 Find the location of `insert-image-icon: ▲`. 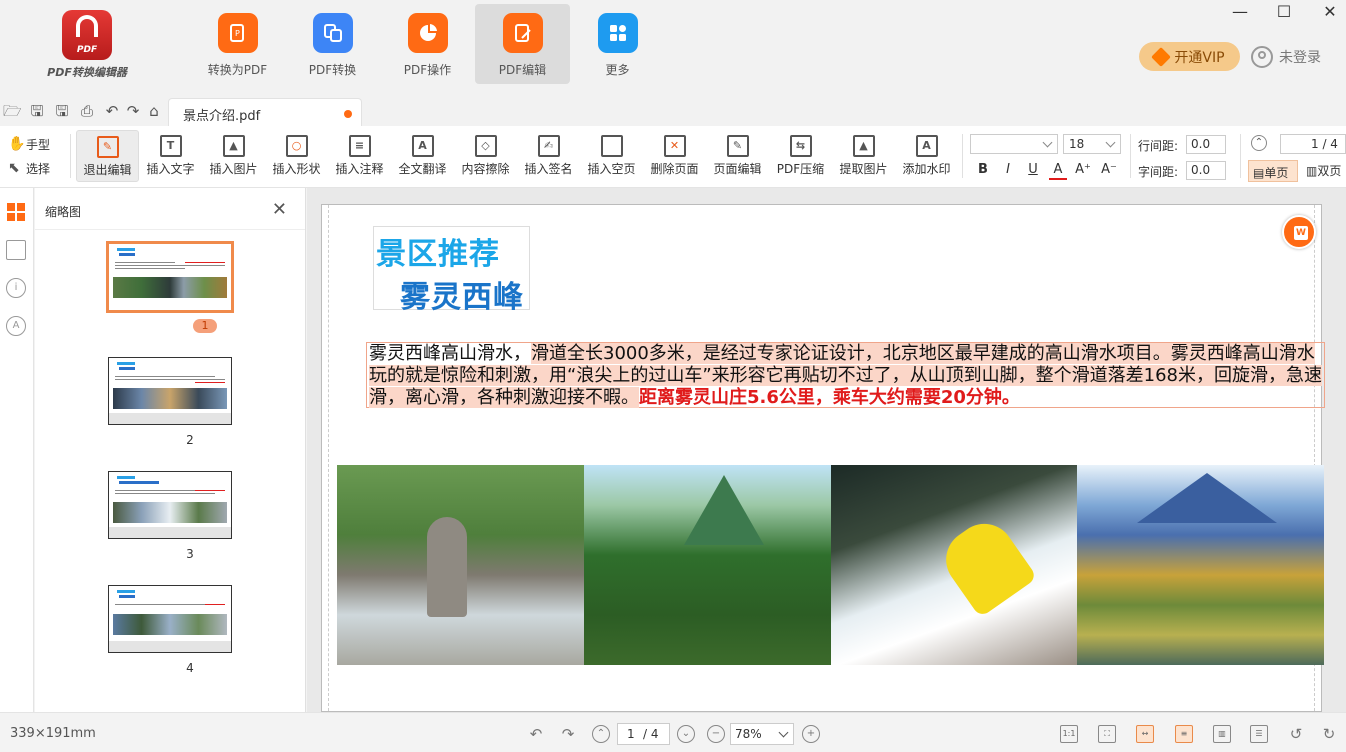

insert-image-icon: ▲ is located at coordinates (233, 146).